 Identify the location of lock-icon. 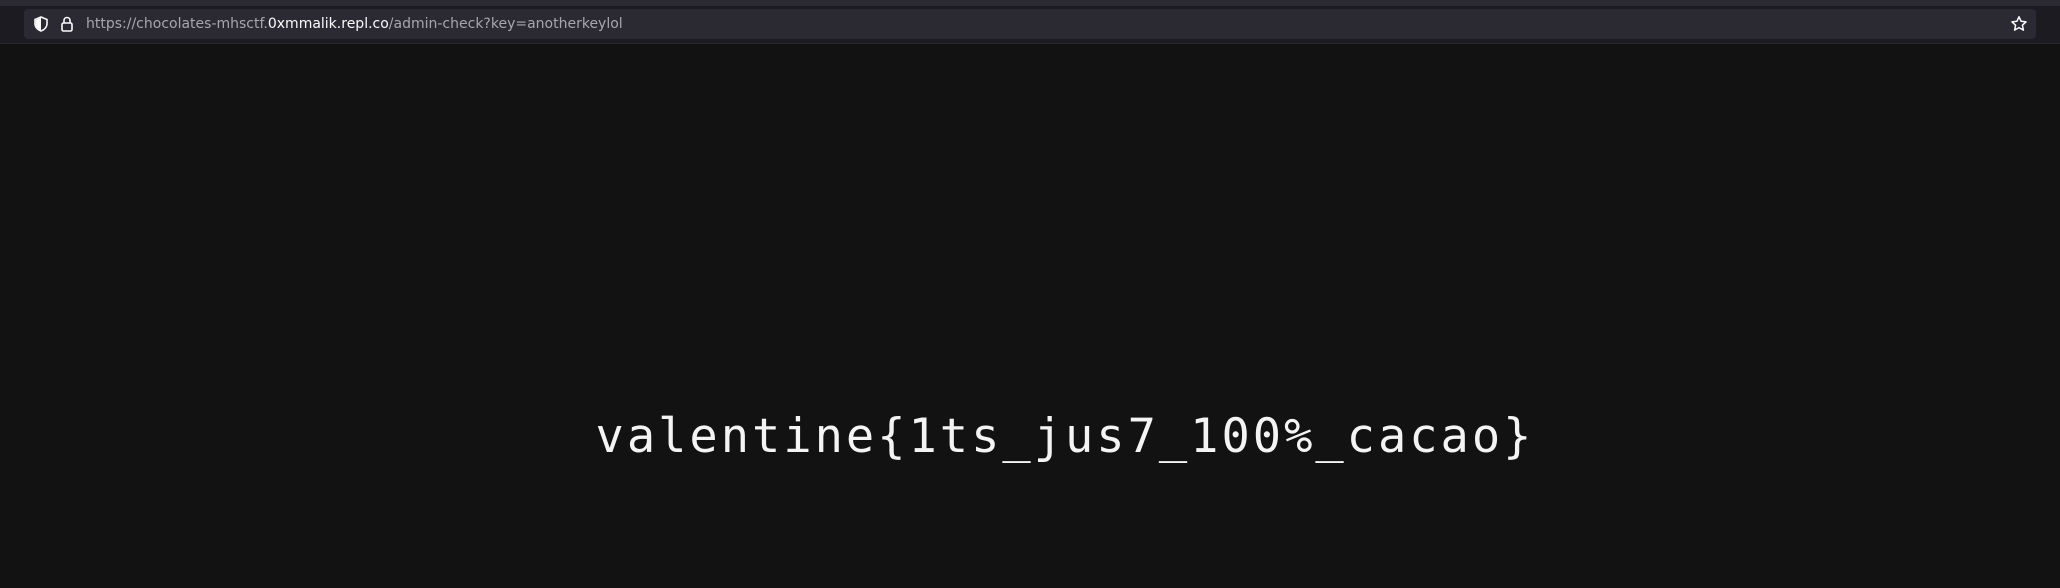
(67, 24).